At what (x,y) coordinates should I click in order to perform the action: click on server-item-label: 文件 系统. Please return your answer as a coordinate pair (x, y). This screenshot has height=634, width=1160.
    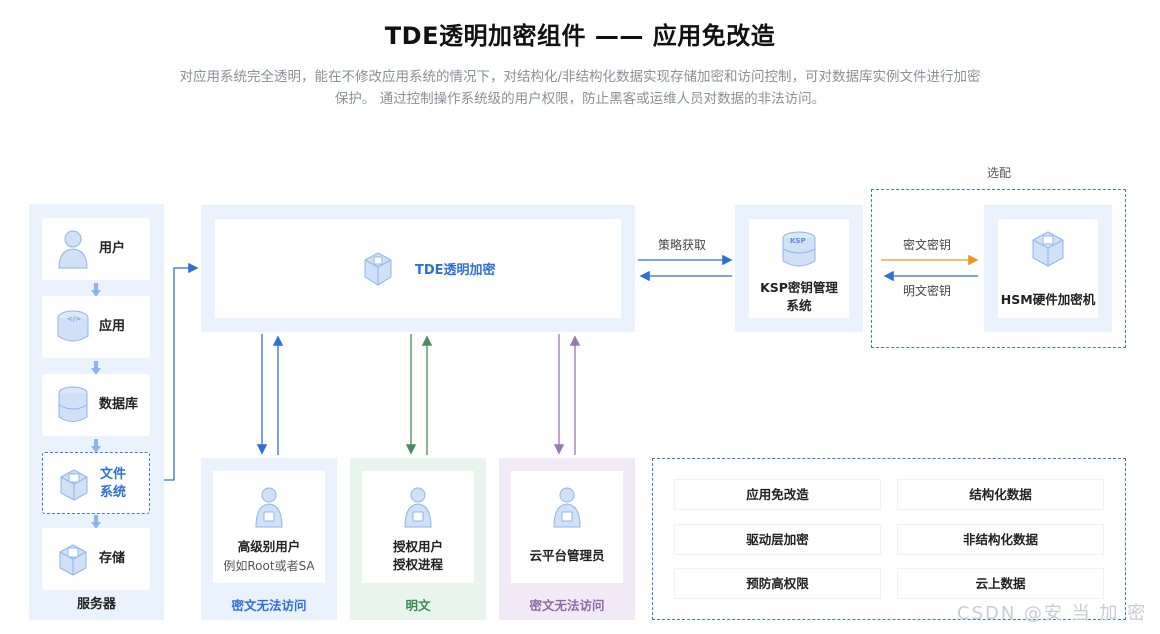
    Looking at the image, I should click on (113, 484).